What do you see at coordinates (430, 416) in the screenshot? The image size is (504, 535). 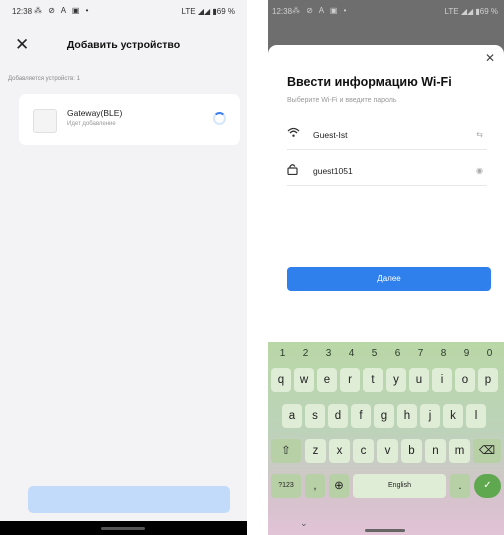 I see `key-letter: j` at bounding box center [430, 416].